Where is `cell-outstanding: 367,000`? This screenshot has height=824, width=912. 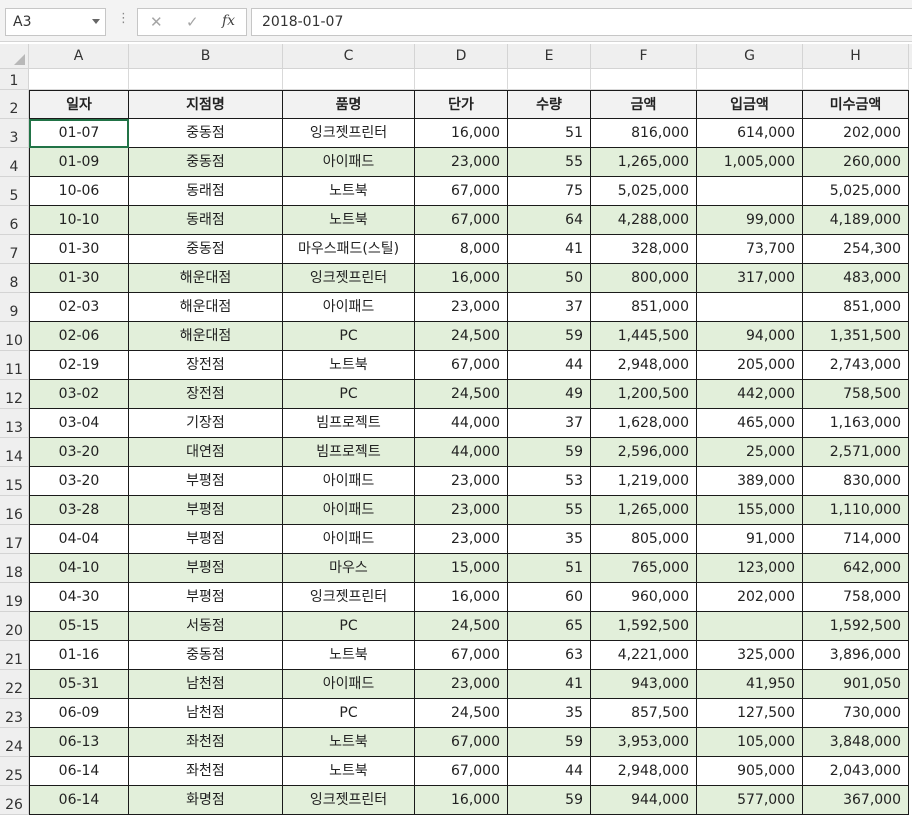 cell-outstanding: 367,000 is located at coordinates (856, 800).